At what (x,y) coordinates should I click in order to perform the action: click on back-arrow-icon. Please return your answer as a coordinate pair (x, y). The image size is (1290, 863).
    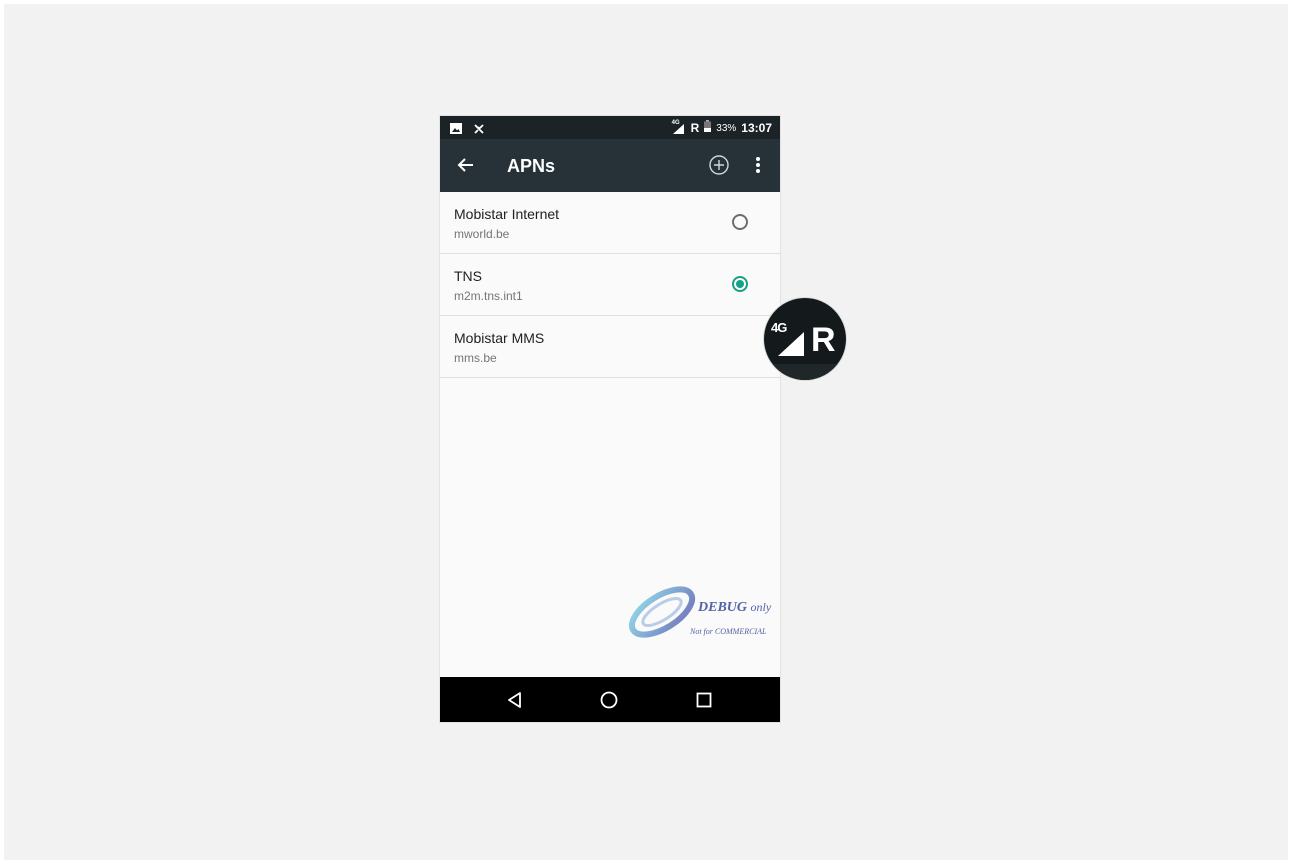
    Looking at the image, I should click on (466, 165).